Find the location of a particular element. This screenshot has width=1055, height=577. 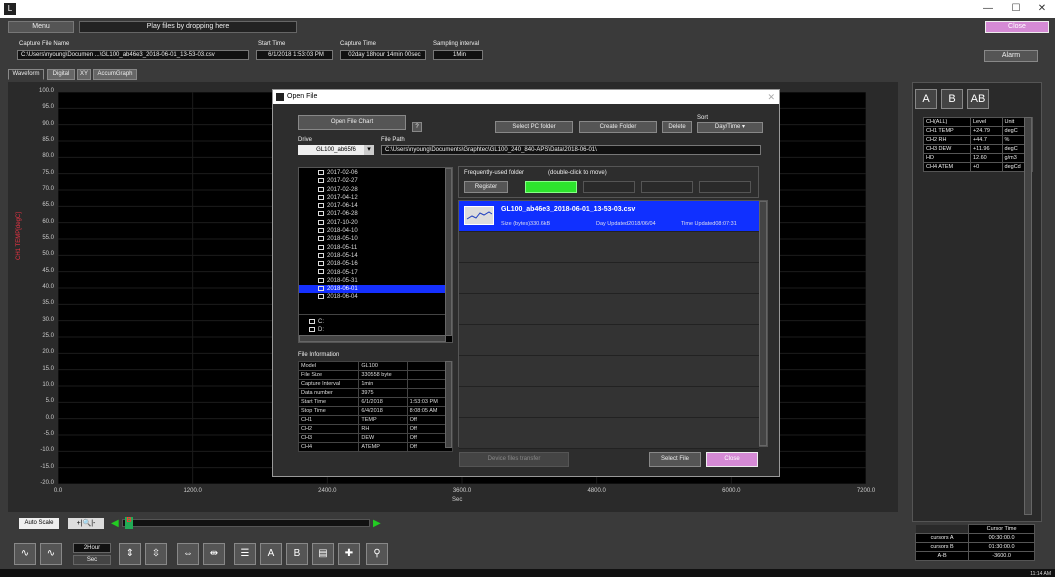

annotation-icon: ▤ is located at coordinates (323, 554).